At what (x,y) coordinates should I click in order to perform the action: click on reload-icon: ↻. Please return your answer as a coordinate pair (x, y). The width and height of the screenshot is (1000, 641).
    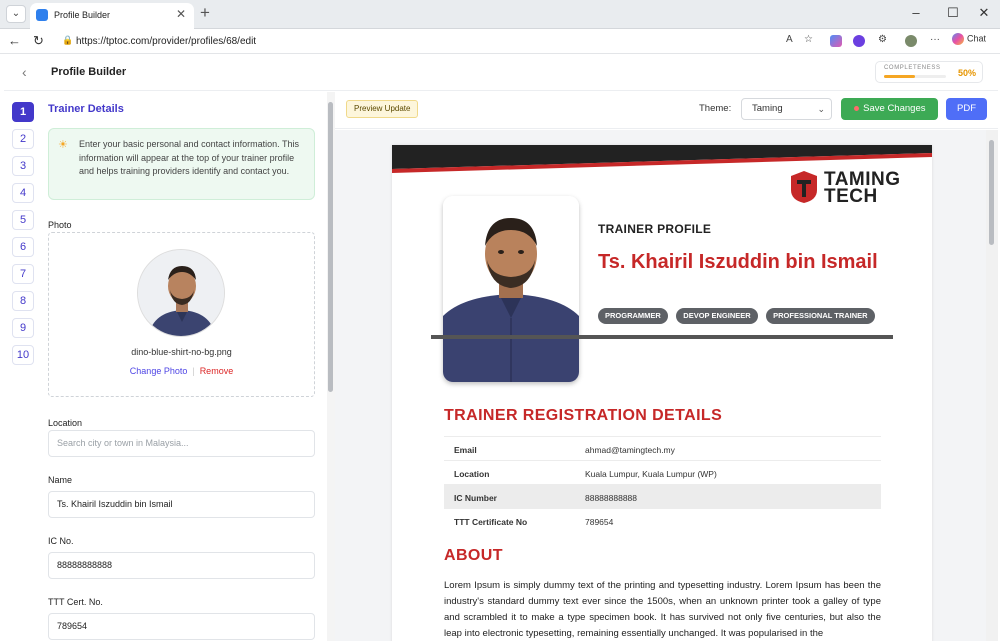
    Looking at the image, I should click on (38, 41).